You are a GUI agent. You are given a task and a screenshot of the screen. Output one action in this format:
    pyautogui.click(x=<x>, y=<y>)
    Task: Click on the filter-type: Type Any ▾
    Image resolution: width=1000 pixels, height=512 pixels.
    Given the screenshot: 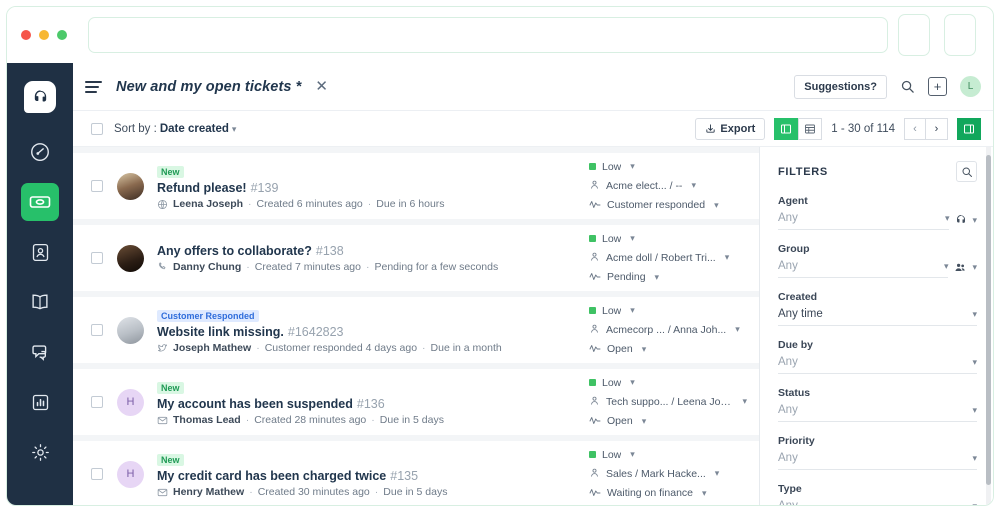 What is the action you would take?
    pyautogui.click(x=877, y=494)
    